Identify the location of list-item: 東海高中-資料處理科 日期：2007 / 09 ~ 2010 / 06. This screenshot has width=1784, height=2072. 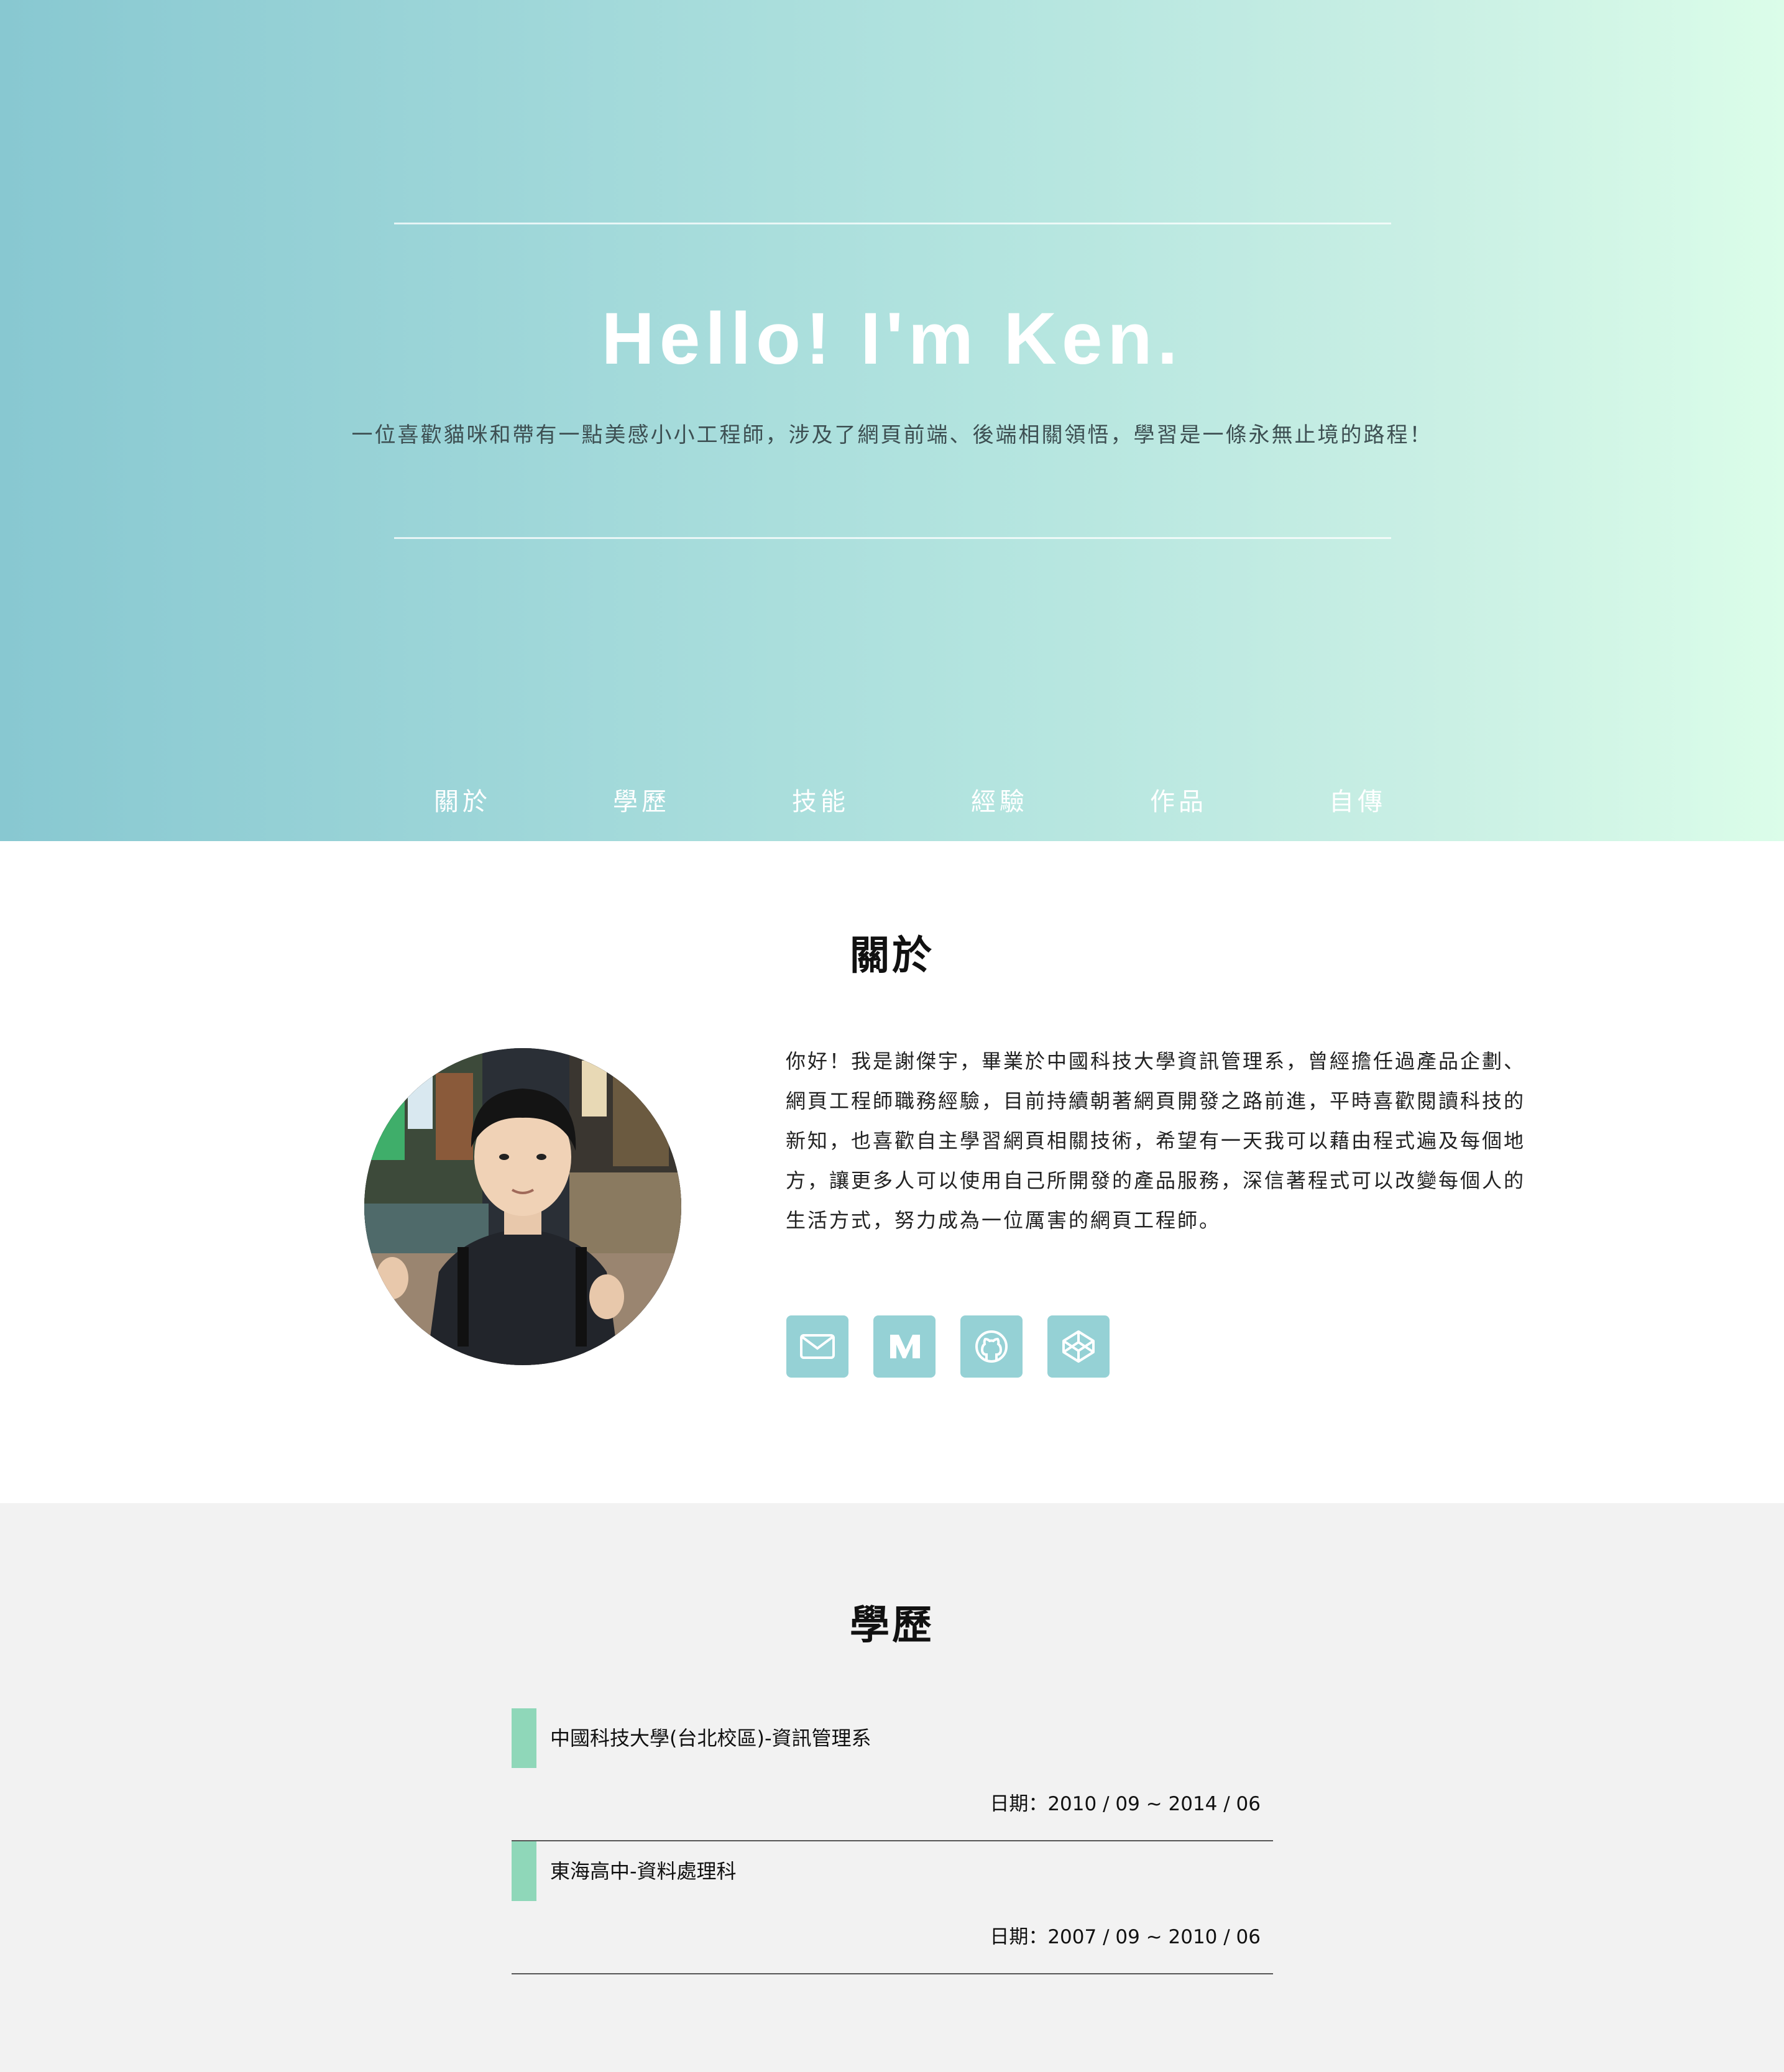
(892, 1907).